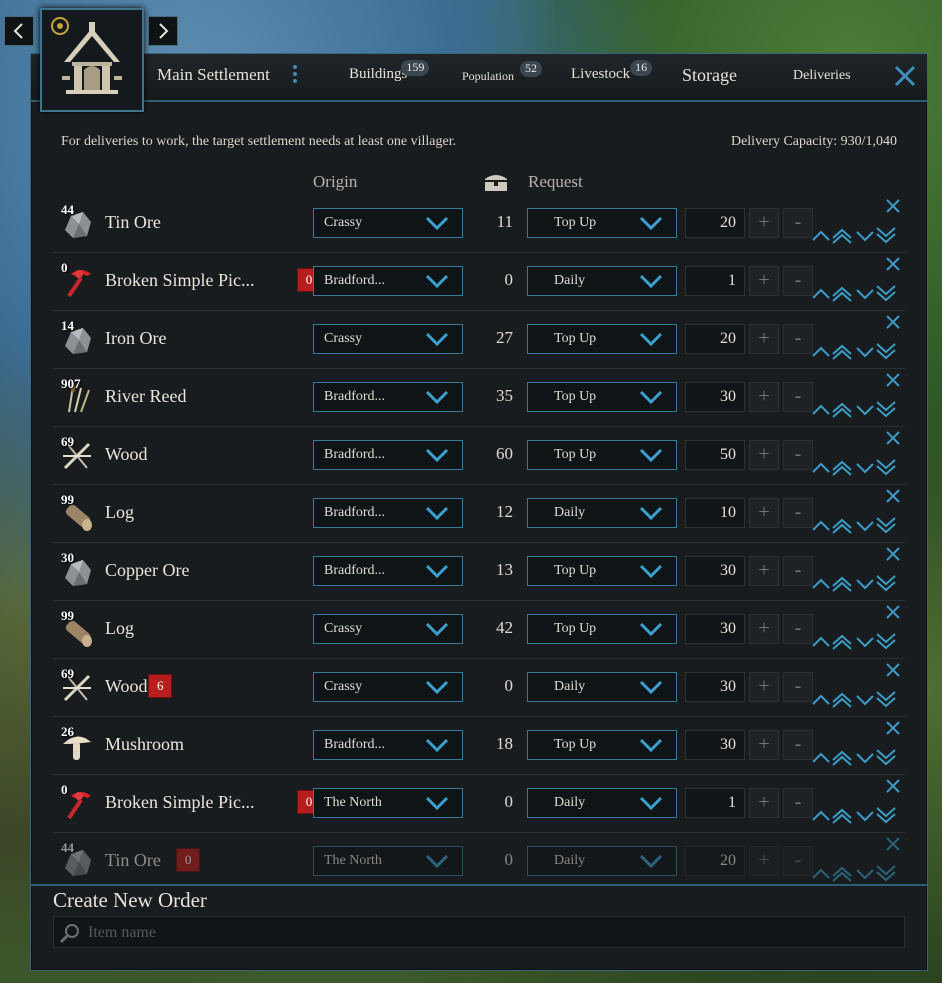 The image size is (942, 983). Describe the element at coordinates (715, 513) in the screenshot. I see `amount-input: 10` at that location.